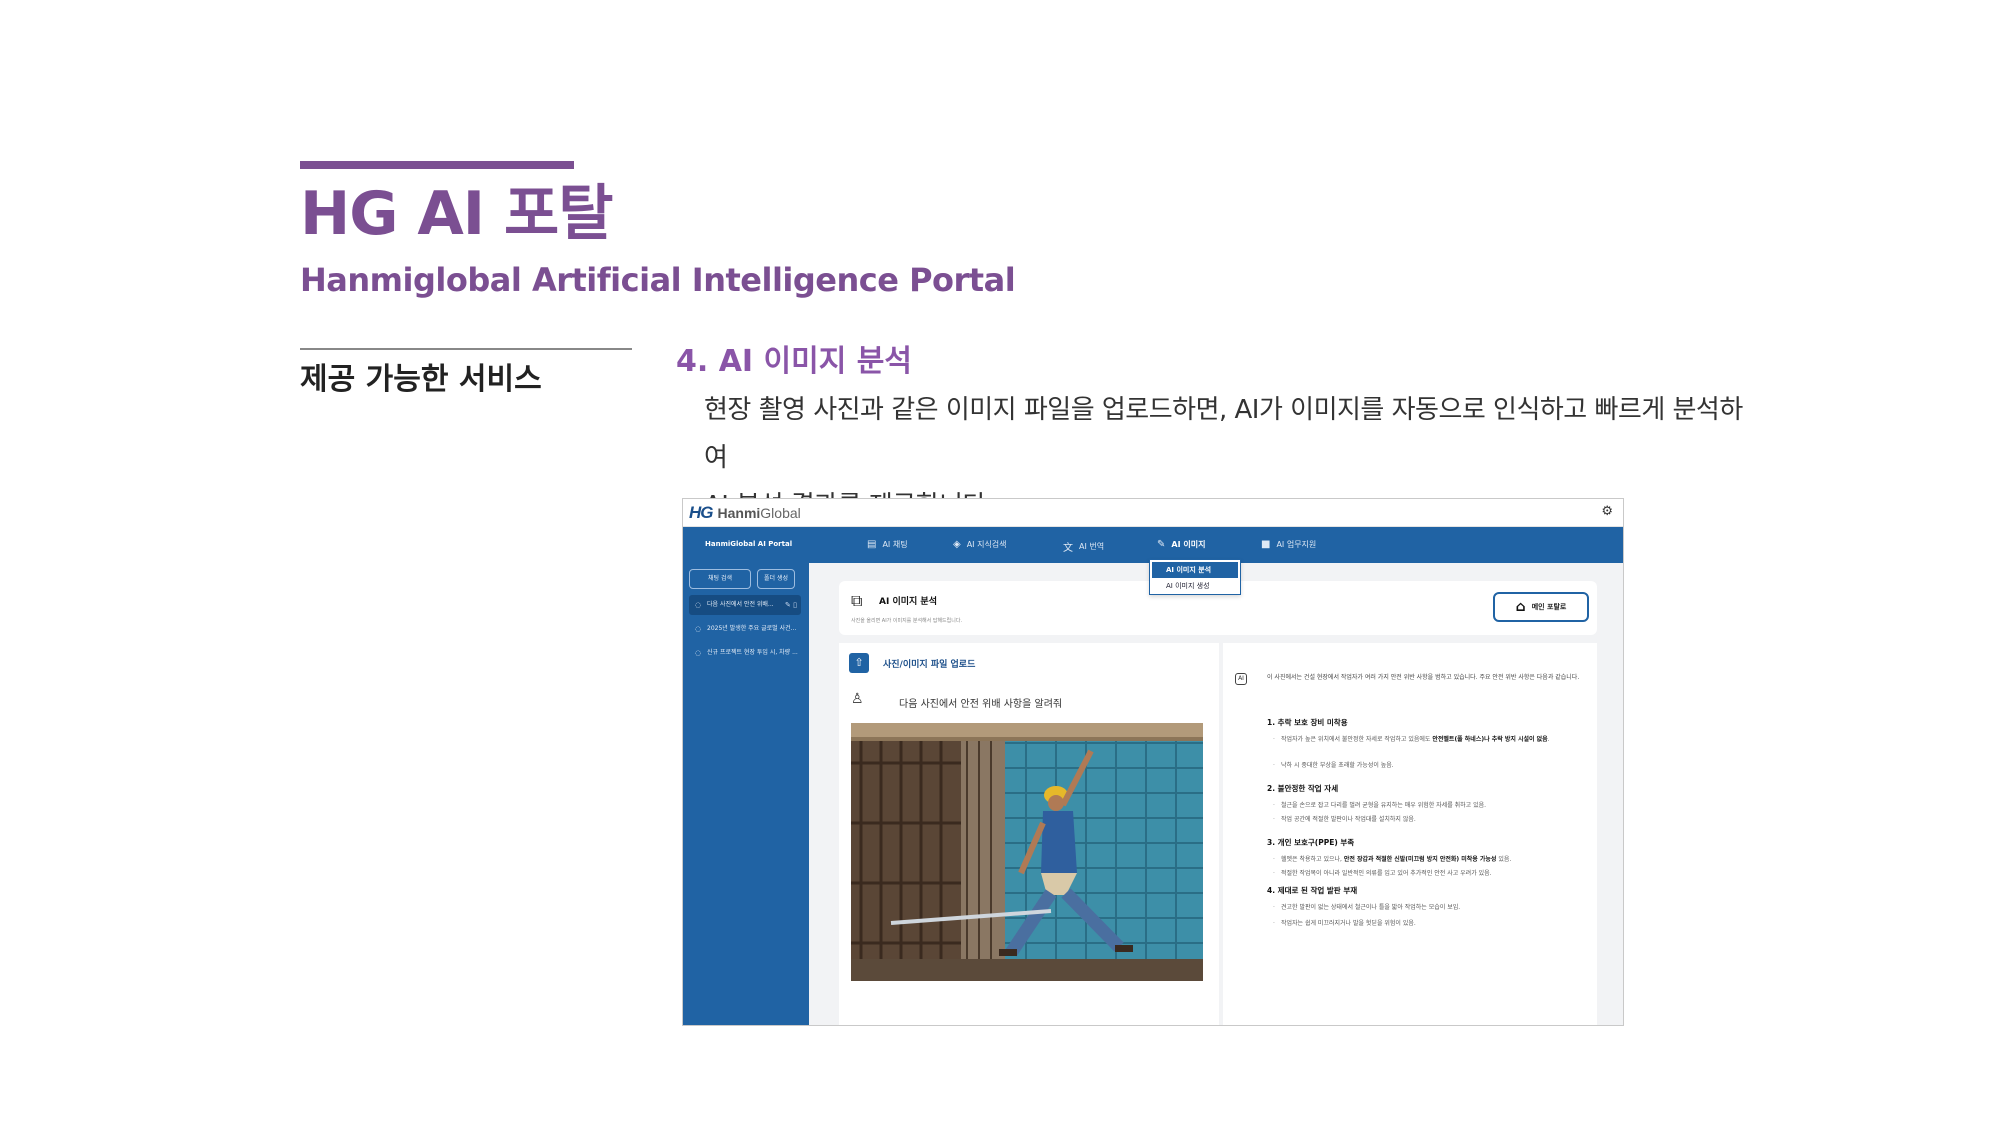 This screenshot has width=2000, height=1125. I want to click on ai-image-dropdown: AI 이미지 분석 AI 이미지 생성, so click(1195, 577).